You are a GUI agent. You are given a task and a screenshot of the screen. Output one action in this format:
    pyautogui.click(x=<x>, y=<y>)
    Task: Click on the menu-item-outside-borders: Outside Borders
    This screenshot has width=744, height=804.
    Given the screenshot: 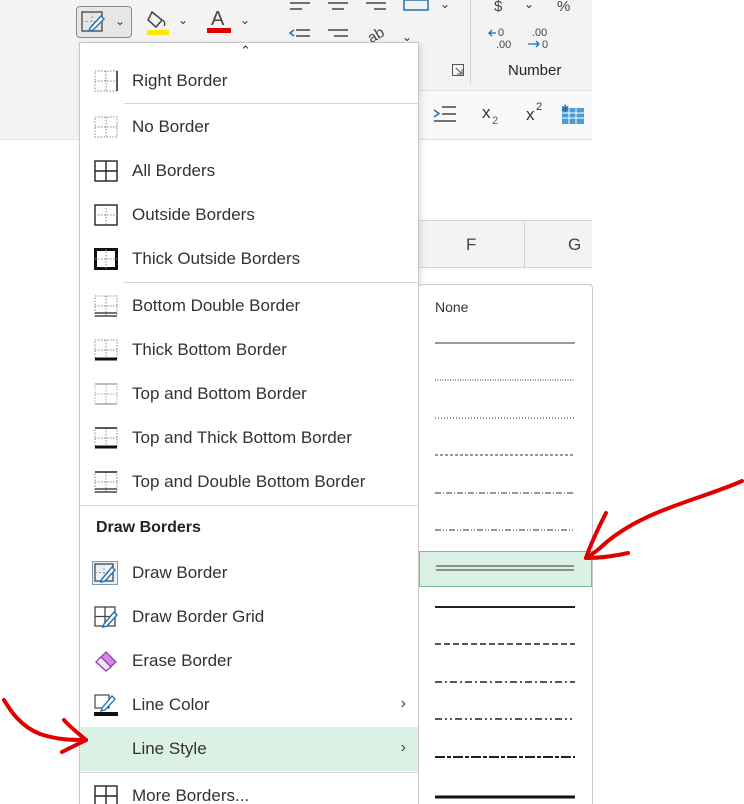 What is the action you would take?
    pyautogui.click(x=249, y=215)
    